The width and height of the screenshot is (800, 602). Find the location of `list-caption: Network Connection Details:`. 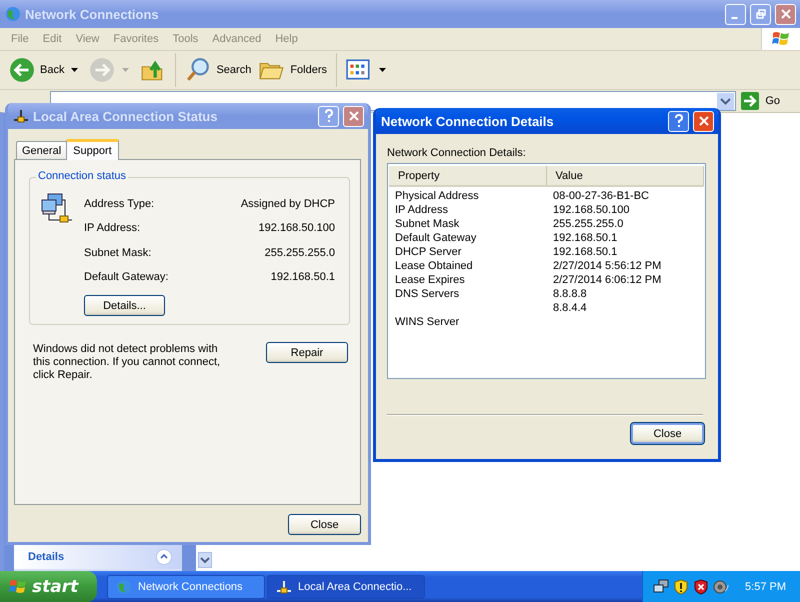

list-caption: Network Connection Details: is located at coordinates (457, 153).